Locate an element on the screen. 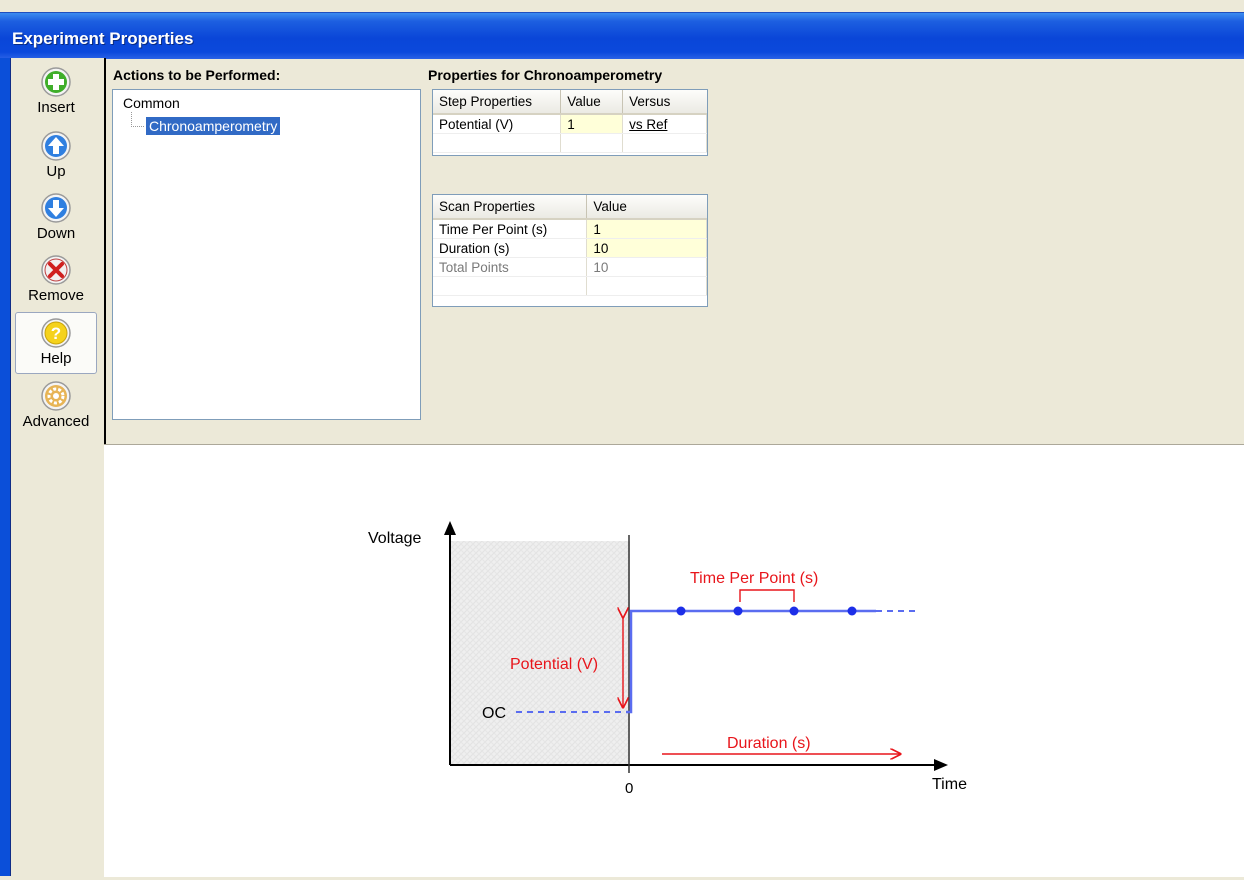  time-per-point-value-cell: 1 is located at coordinates (646, 229).